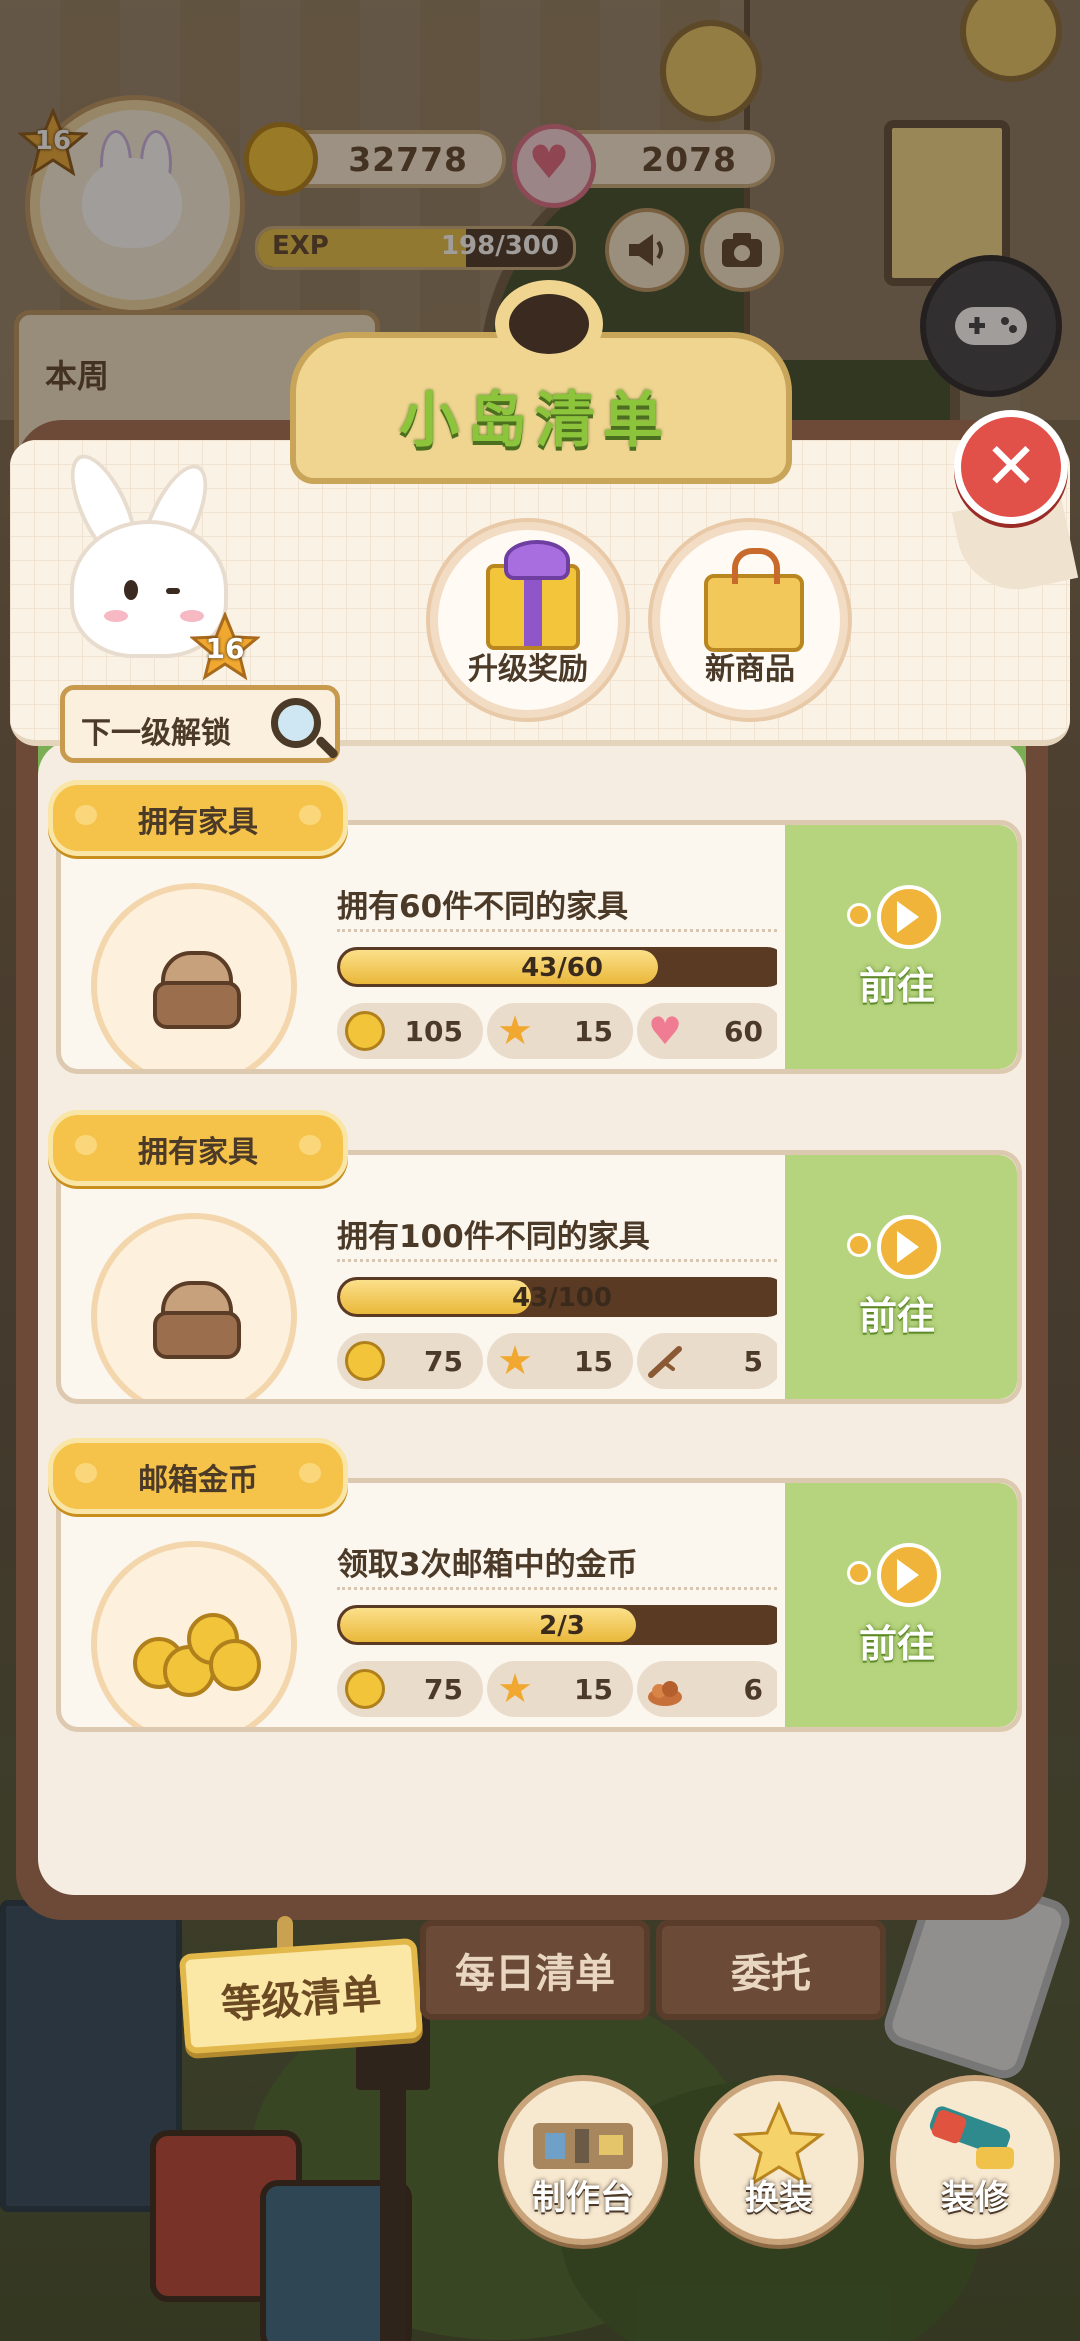 This screenshot has height=2341, width=1080. I want to click on task-card: 拥有60件不同的家具 43/60 105 ★ 15 ♥ 60 前往 拥有家具, so click(535, 927).